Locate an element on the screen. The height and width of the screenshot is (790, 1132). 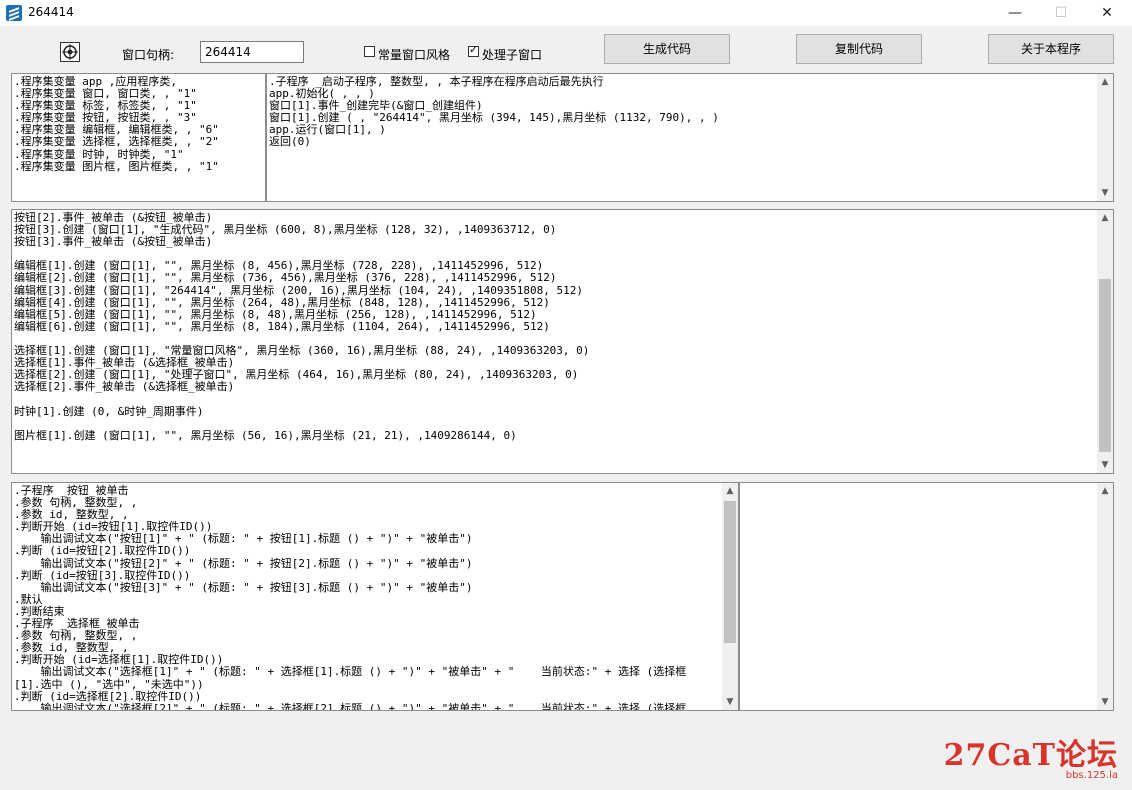
window-title: 264414 is located at coordinates (51, 12).